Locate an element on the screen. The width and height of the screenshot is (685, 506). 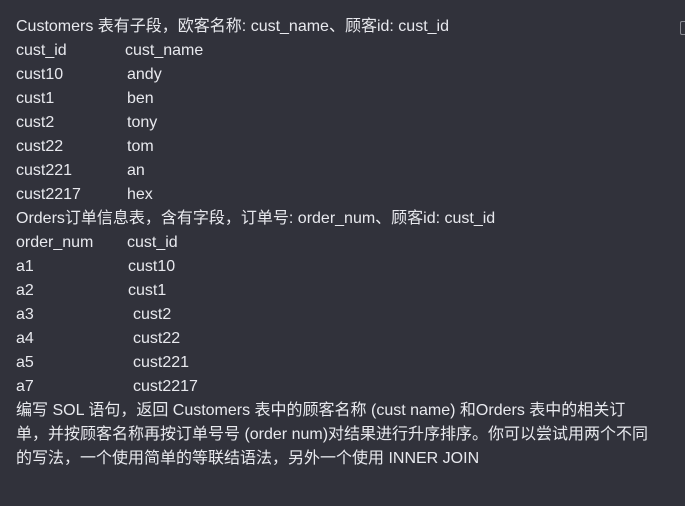
customers-row-id: cust1 is located at coordinates (35, 98).